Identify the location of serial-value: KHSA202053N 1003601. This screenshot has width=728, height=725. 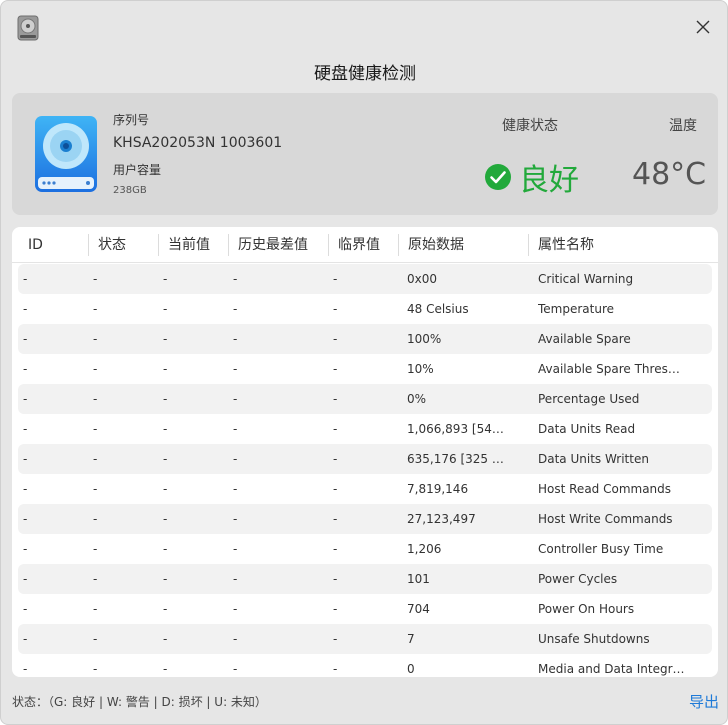
(198, 143).